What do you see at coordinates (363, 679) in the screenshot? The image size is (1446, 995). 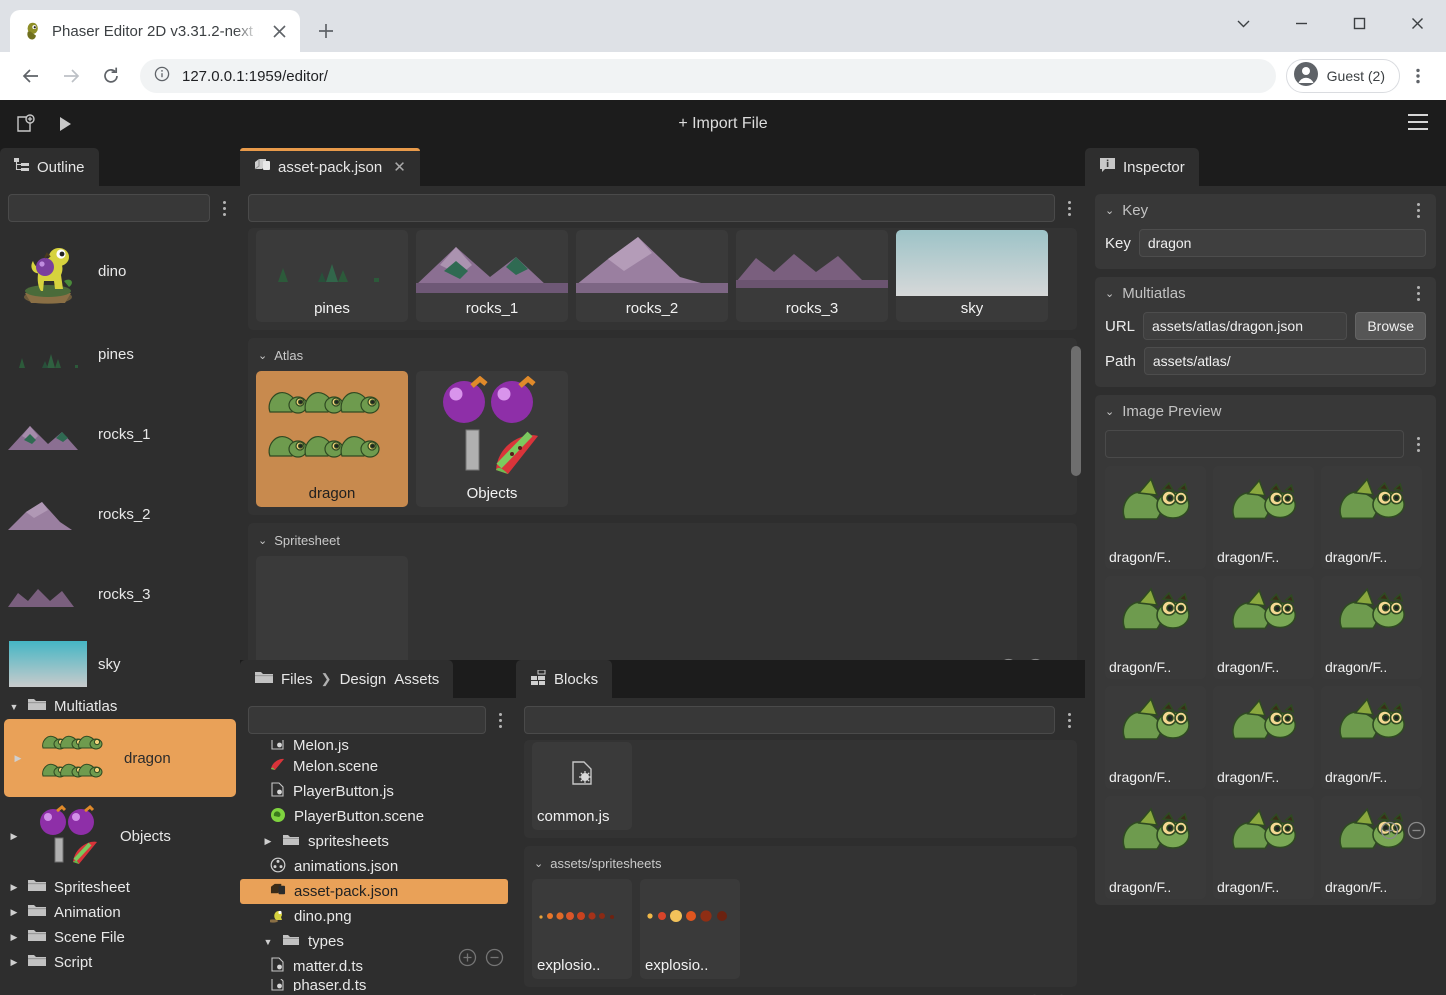 I see `breadcrumb-design: Design` at bounding box center [363, 679].